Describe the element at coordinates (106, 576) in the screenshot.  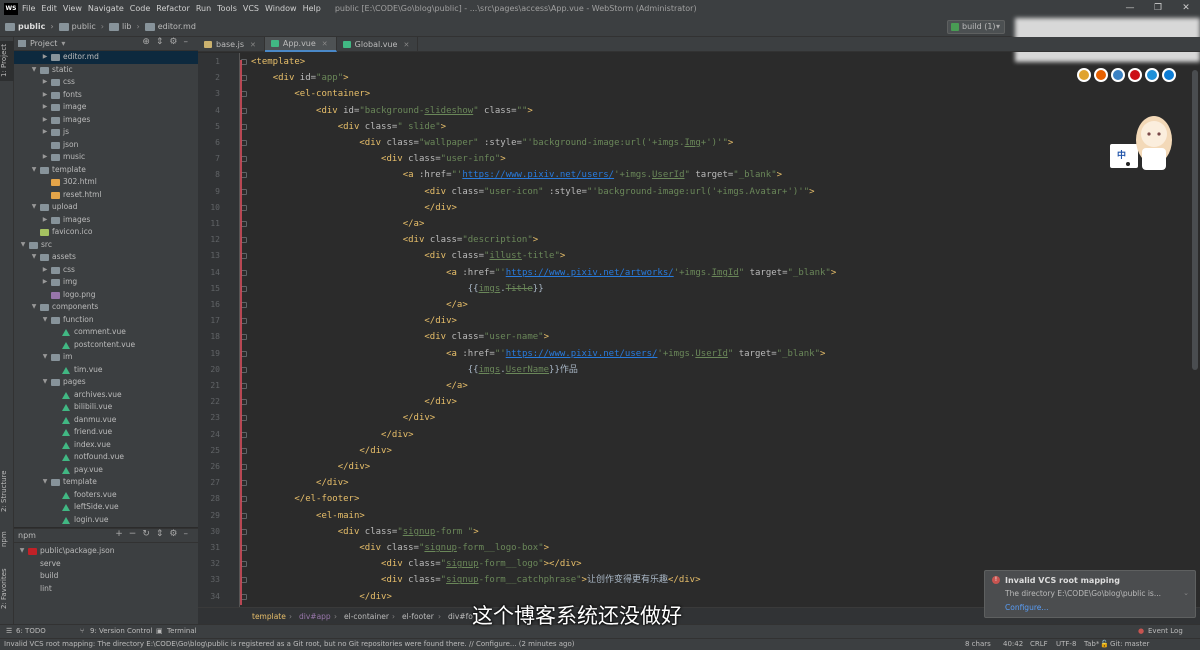
I see `npm-script-build: build` at that location.